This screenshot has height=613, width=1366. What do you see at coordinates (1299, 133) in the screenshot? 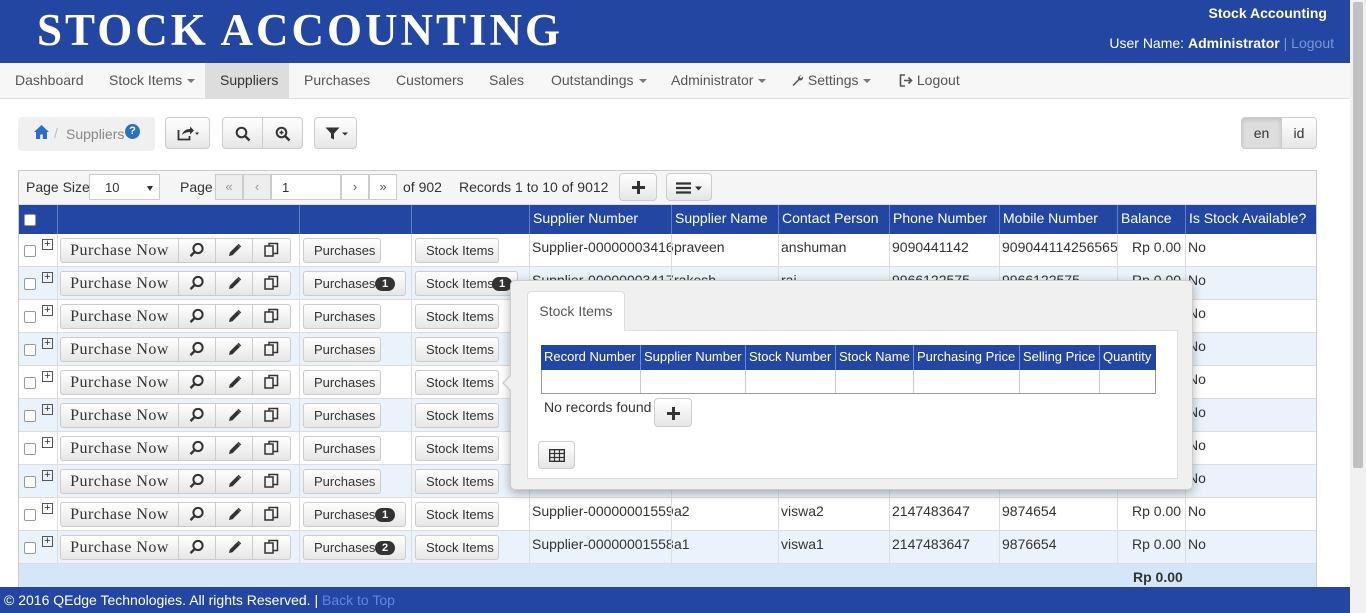
I see `language-id-button: id` at bounding box center [1299, 133].